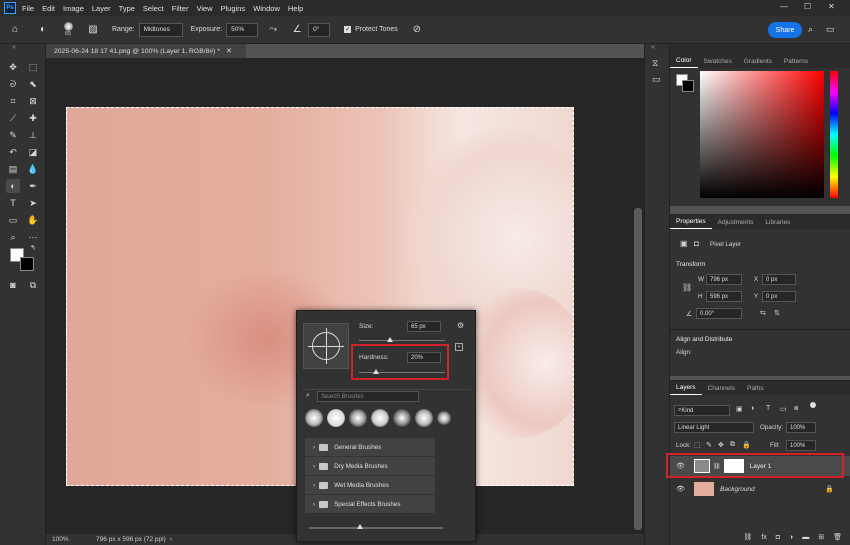 This screenshot has height=545, width=850. What do you see at coordinates (755, 390) in the screenshot?
I see `tab-paths: Paths` at bounding box center [755, 390].